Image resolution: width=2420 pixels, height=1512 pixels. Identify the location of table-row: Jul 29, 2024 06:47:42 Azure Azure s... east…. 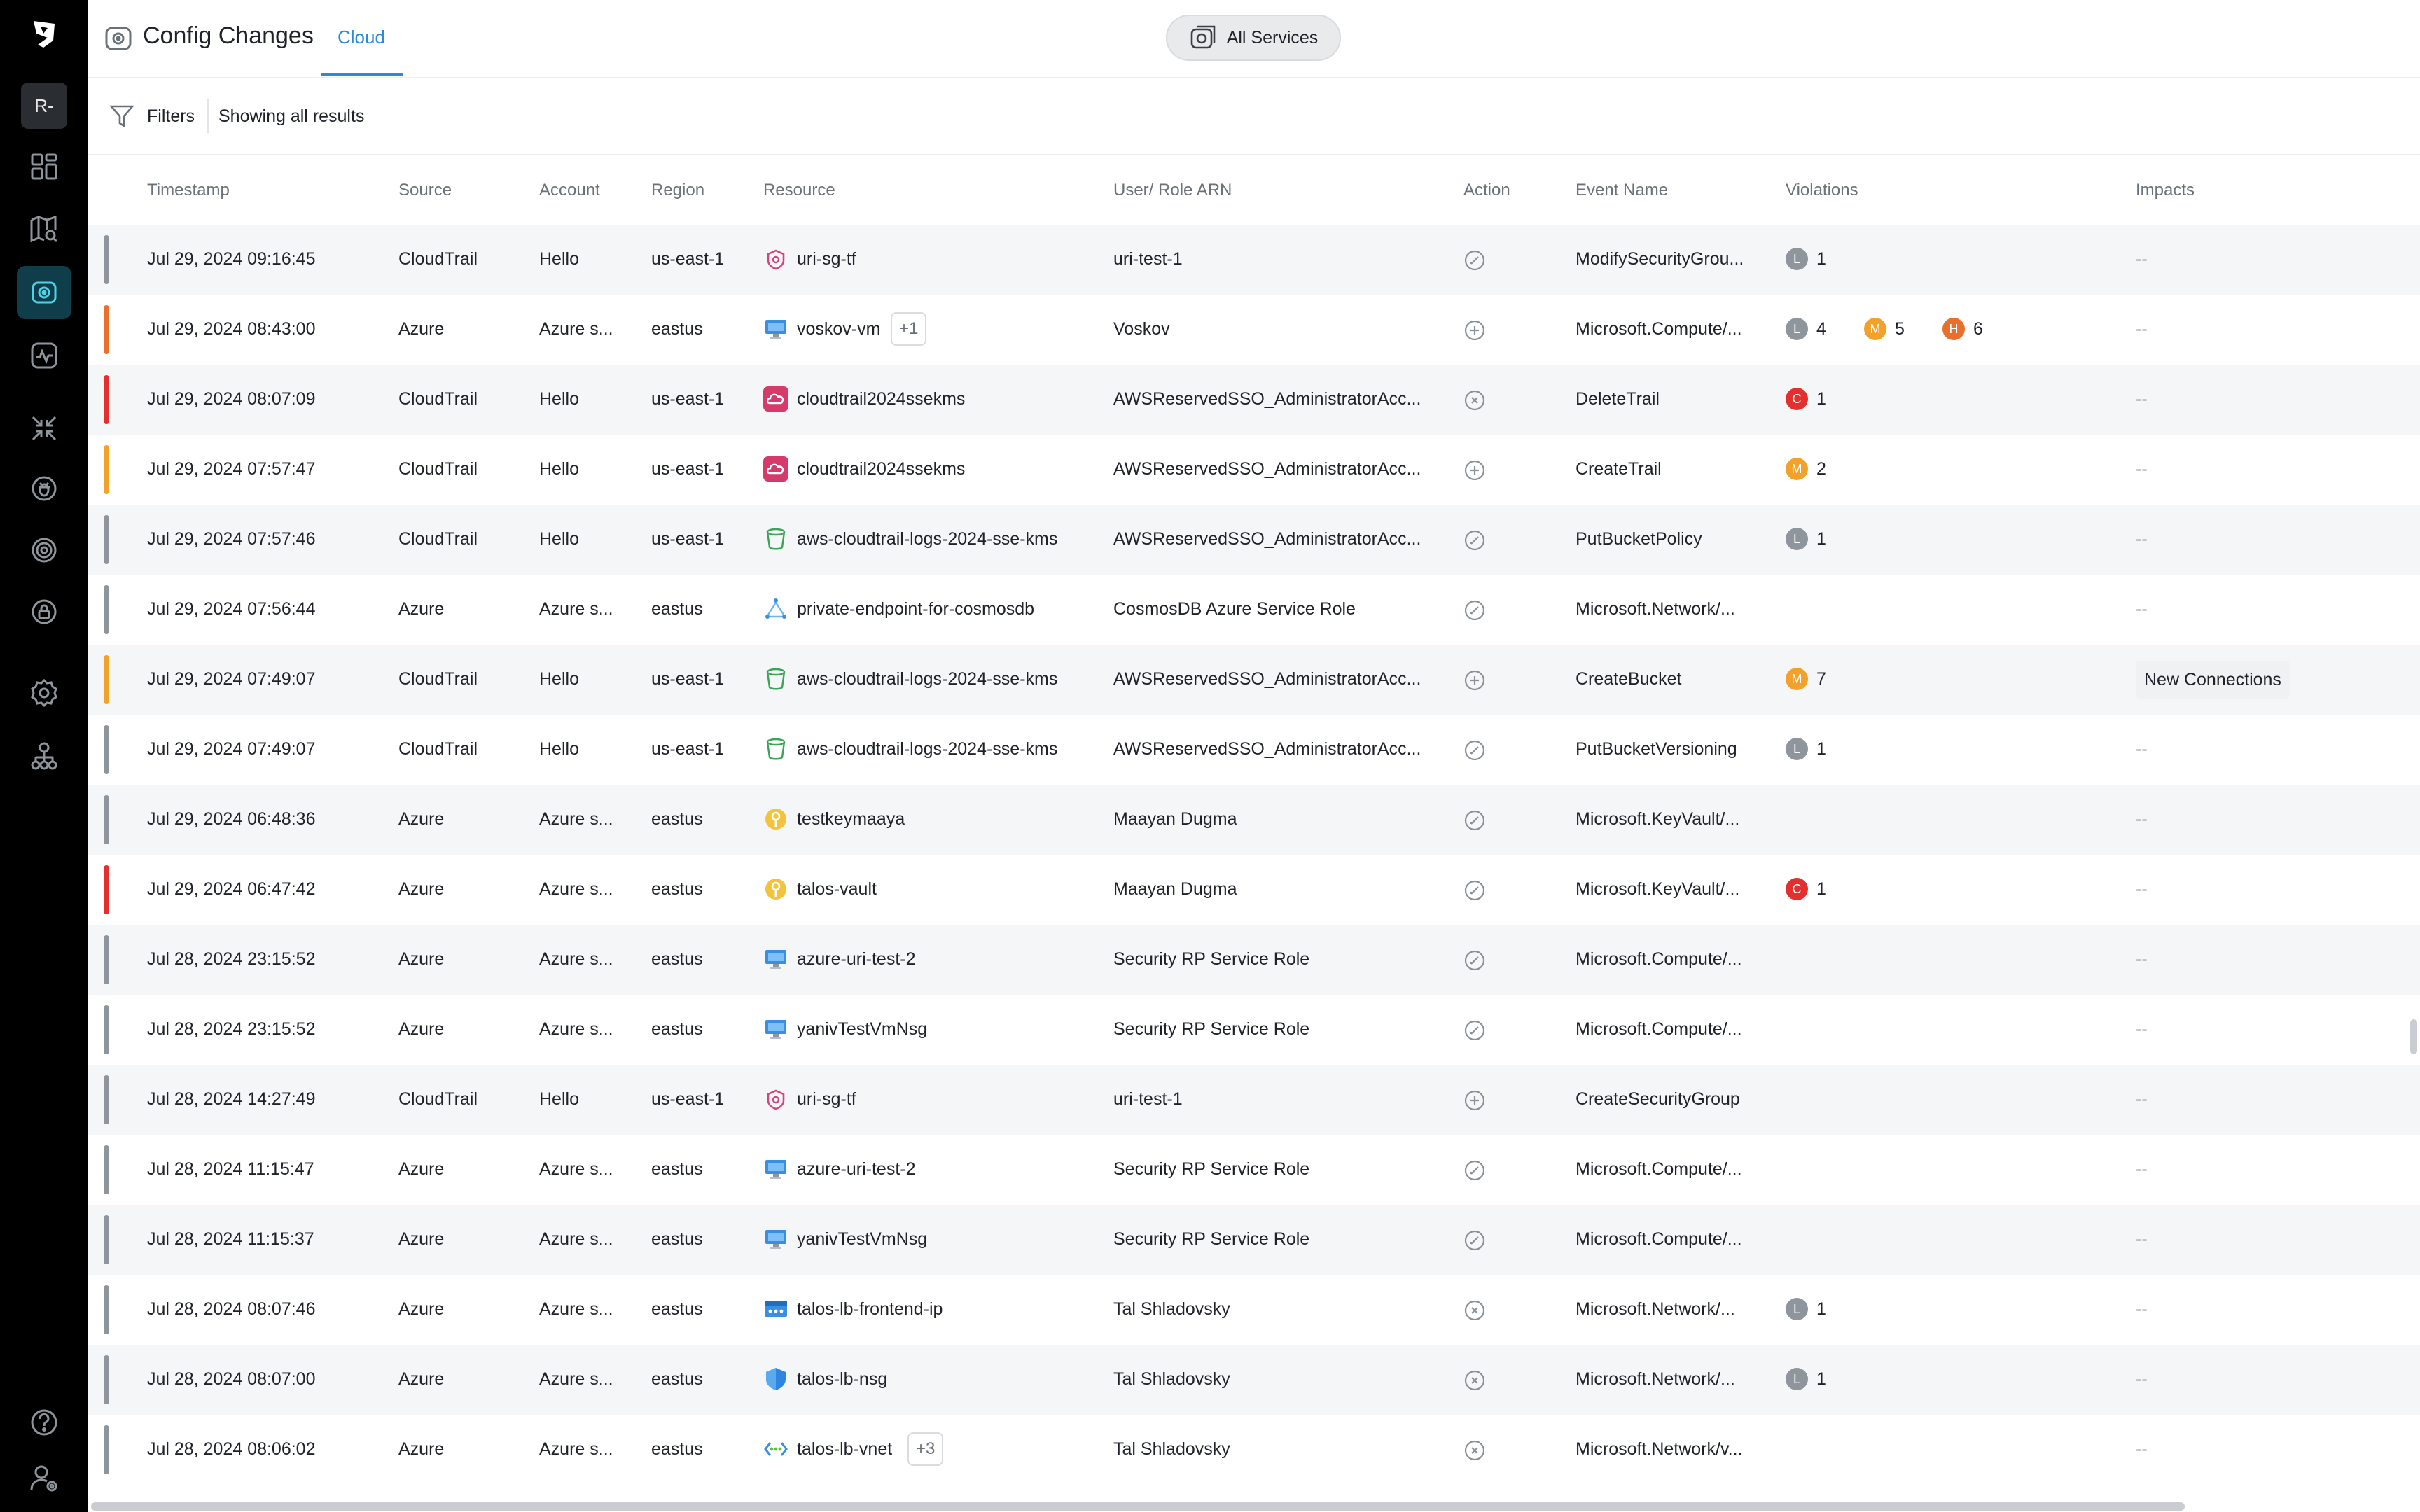
(1254, 890).